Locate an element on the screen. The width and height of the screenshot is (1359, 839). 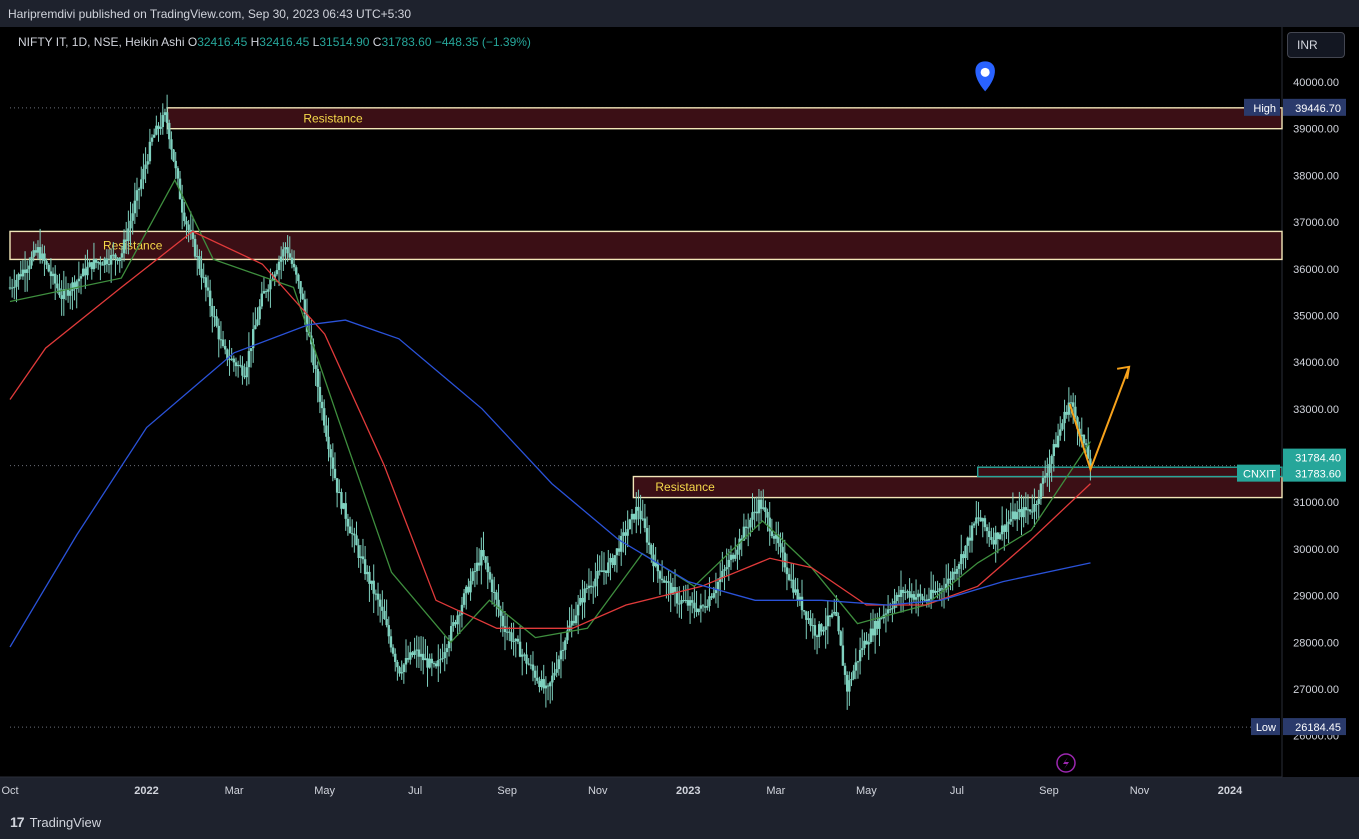
y-tick-label: 29000.00 is located at coordinates (1316, 597).